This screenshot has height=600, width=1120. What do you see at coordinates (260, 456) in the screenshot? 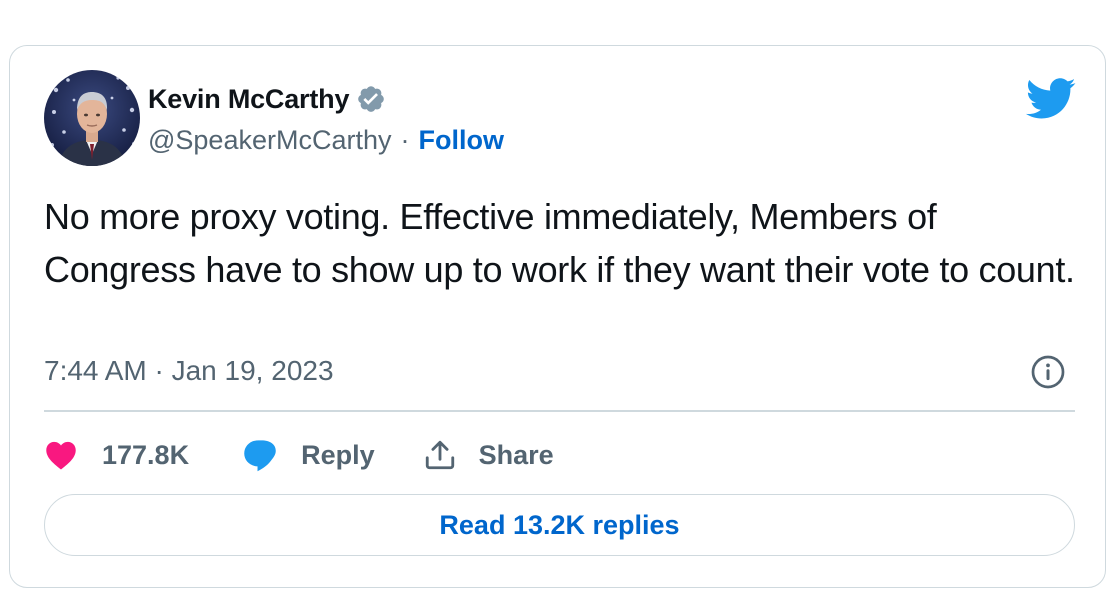
I see `speech-bubble-icon` at bounding box center [260, 456].